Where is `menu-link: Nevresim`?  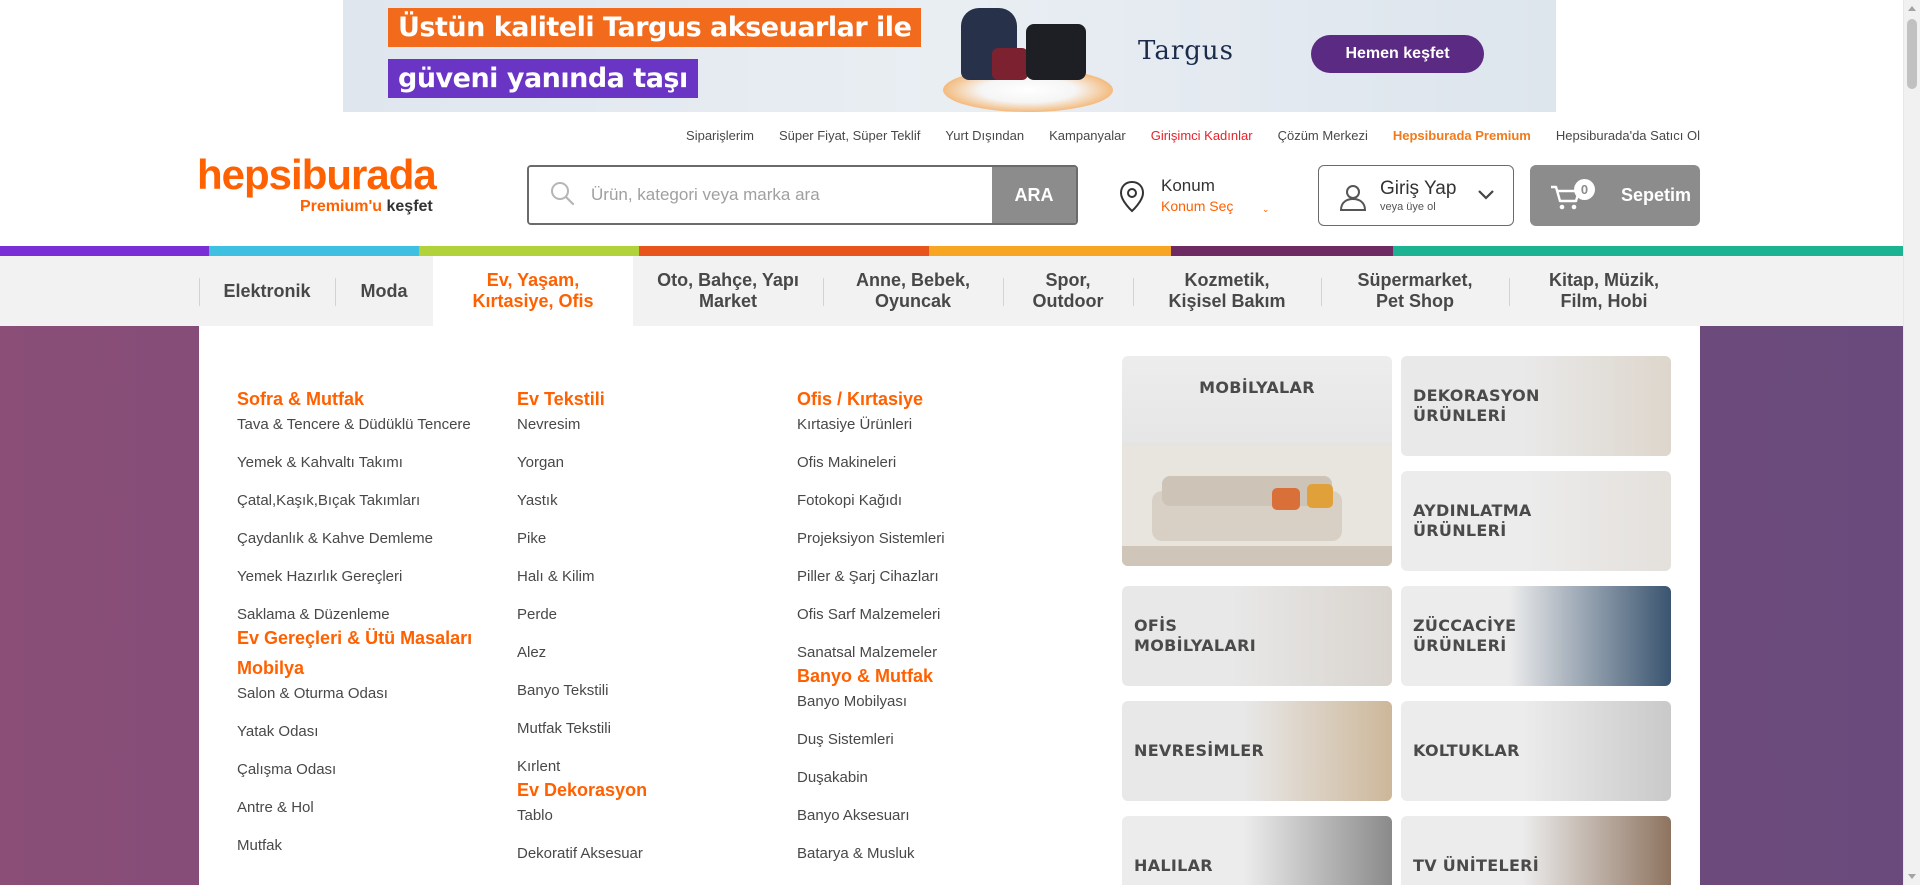
menu-link: Nevresim is located at coordinates (582, 435).